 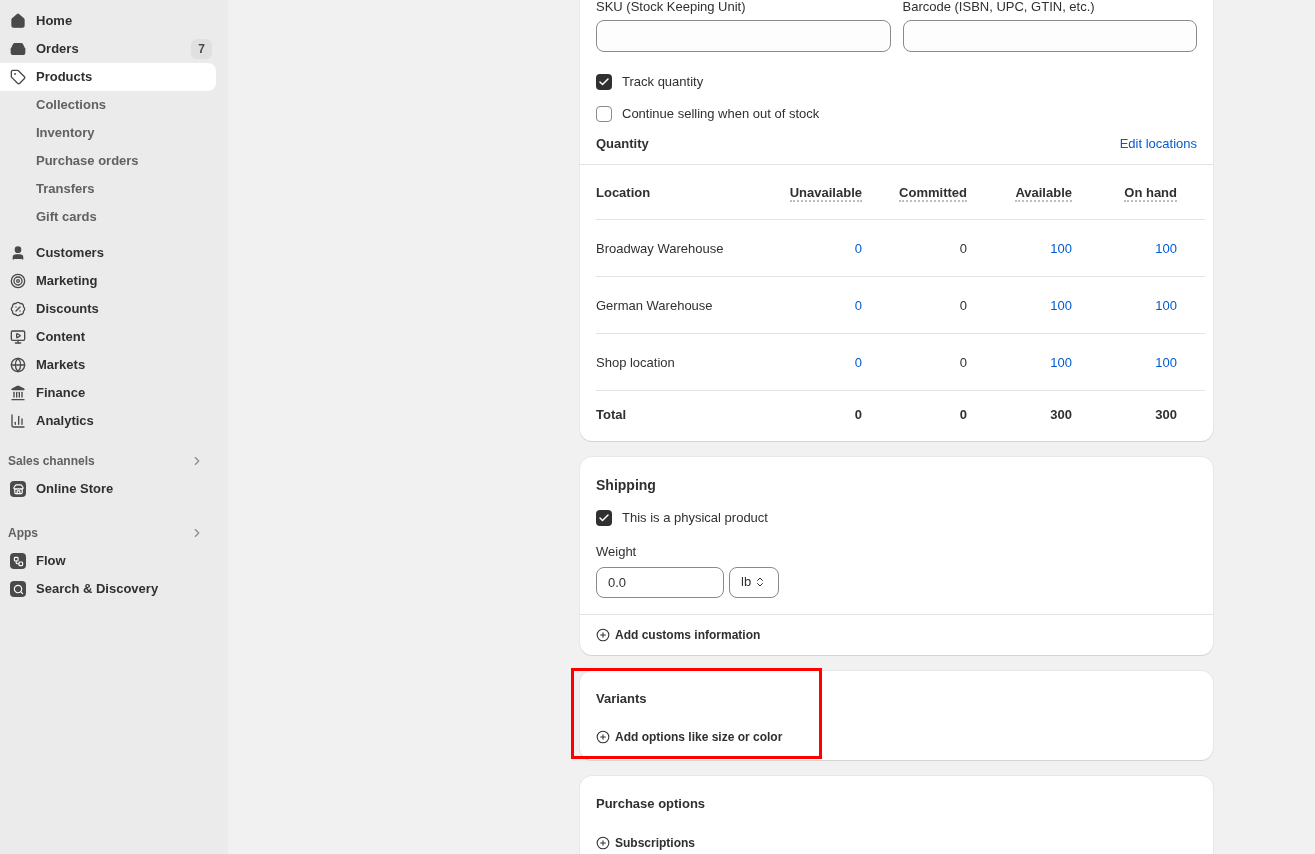 What do you see at coordinates (654, 305) in the screenshot?
I see `table-cell: German Warehouse` at bounding box center [654, 305].